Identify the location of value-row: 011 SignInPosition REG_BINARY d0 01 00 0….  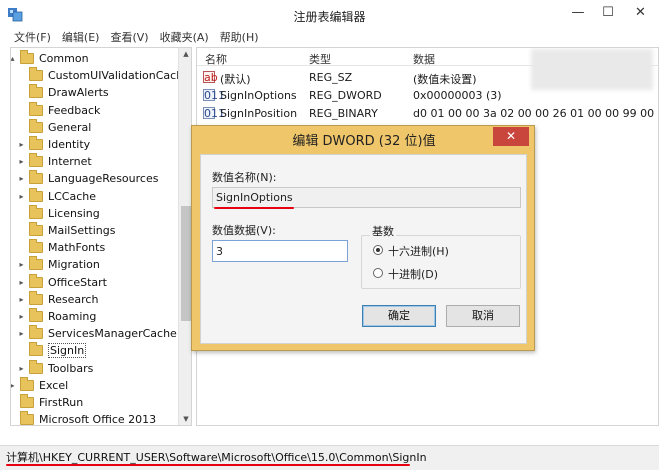
(428, 113).